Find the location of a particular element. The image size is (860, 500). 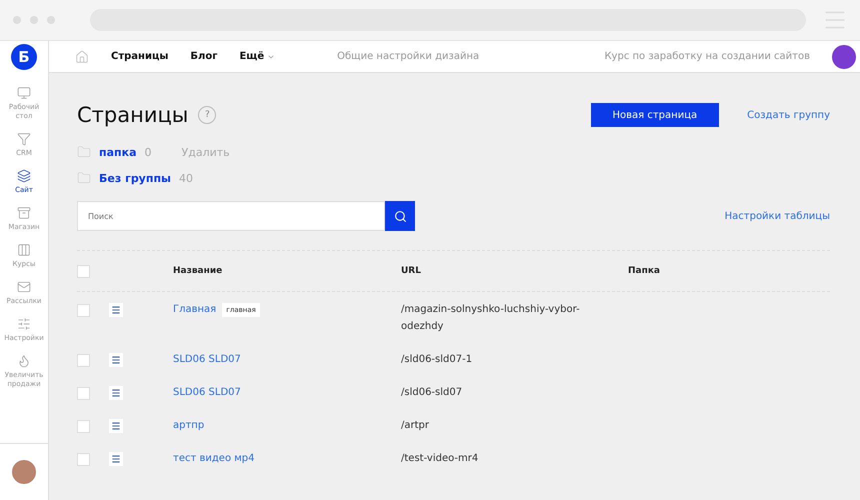

group-count: 40 is located at coordinates (186, 178).